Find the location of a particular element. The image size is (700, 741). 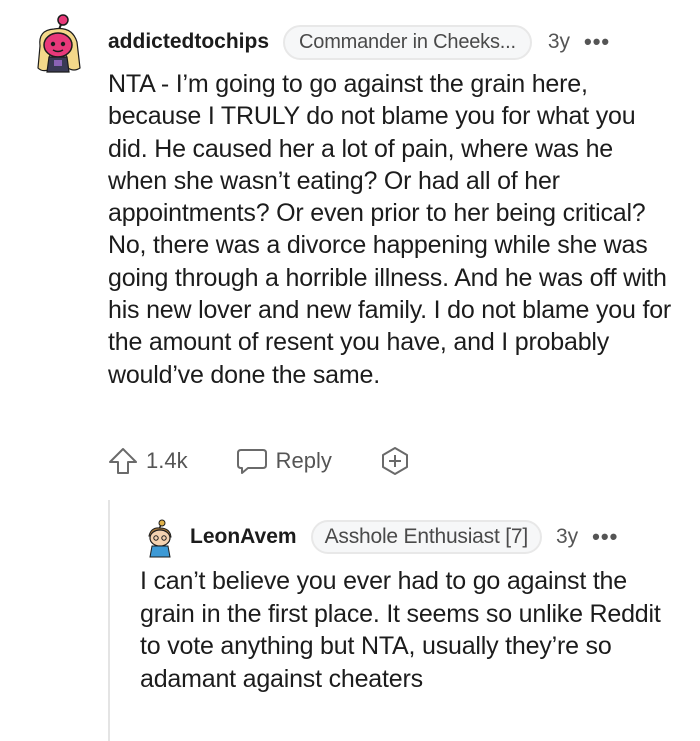

vote-score: 1.4k is located at coordinates (167, 460).